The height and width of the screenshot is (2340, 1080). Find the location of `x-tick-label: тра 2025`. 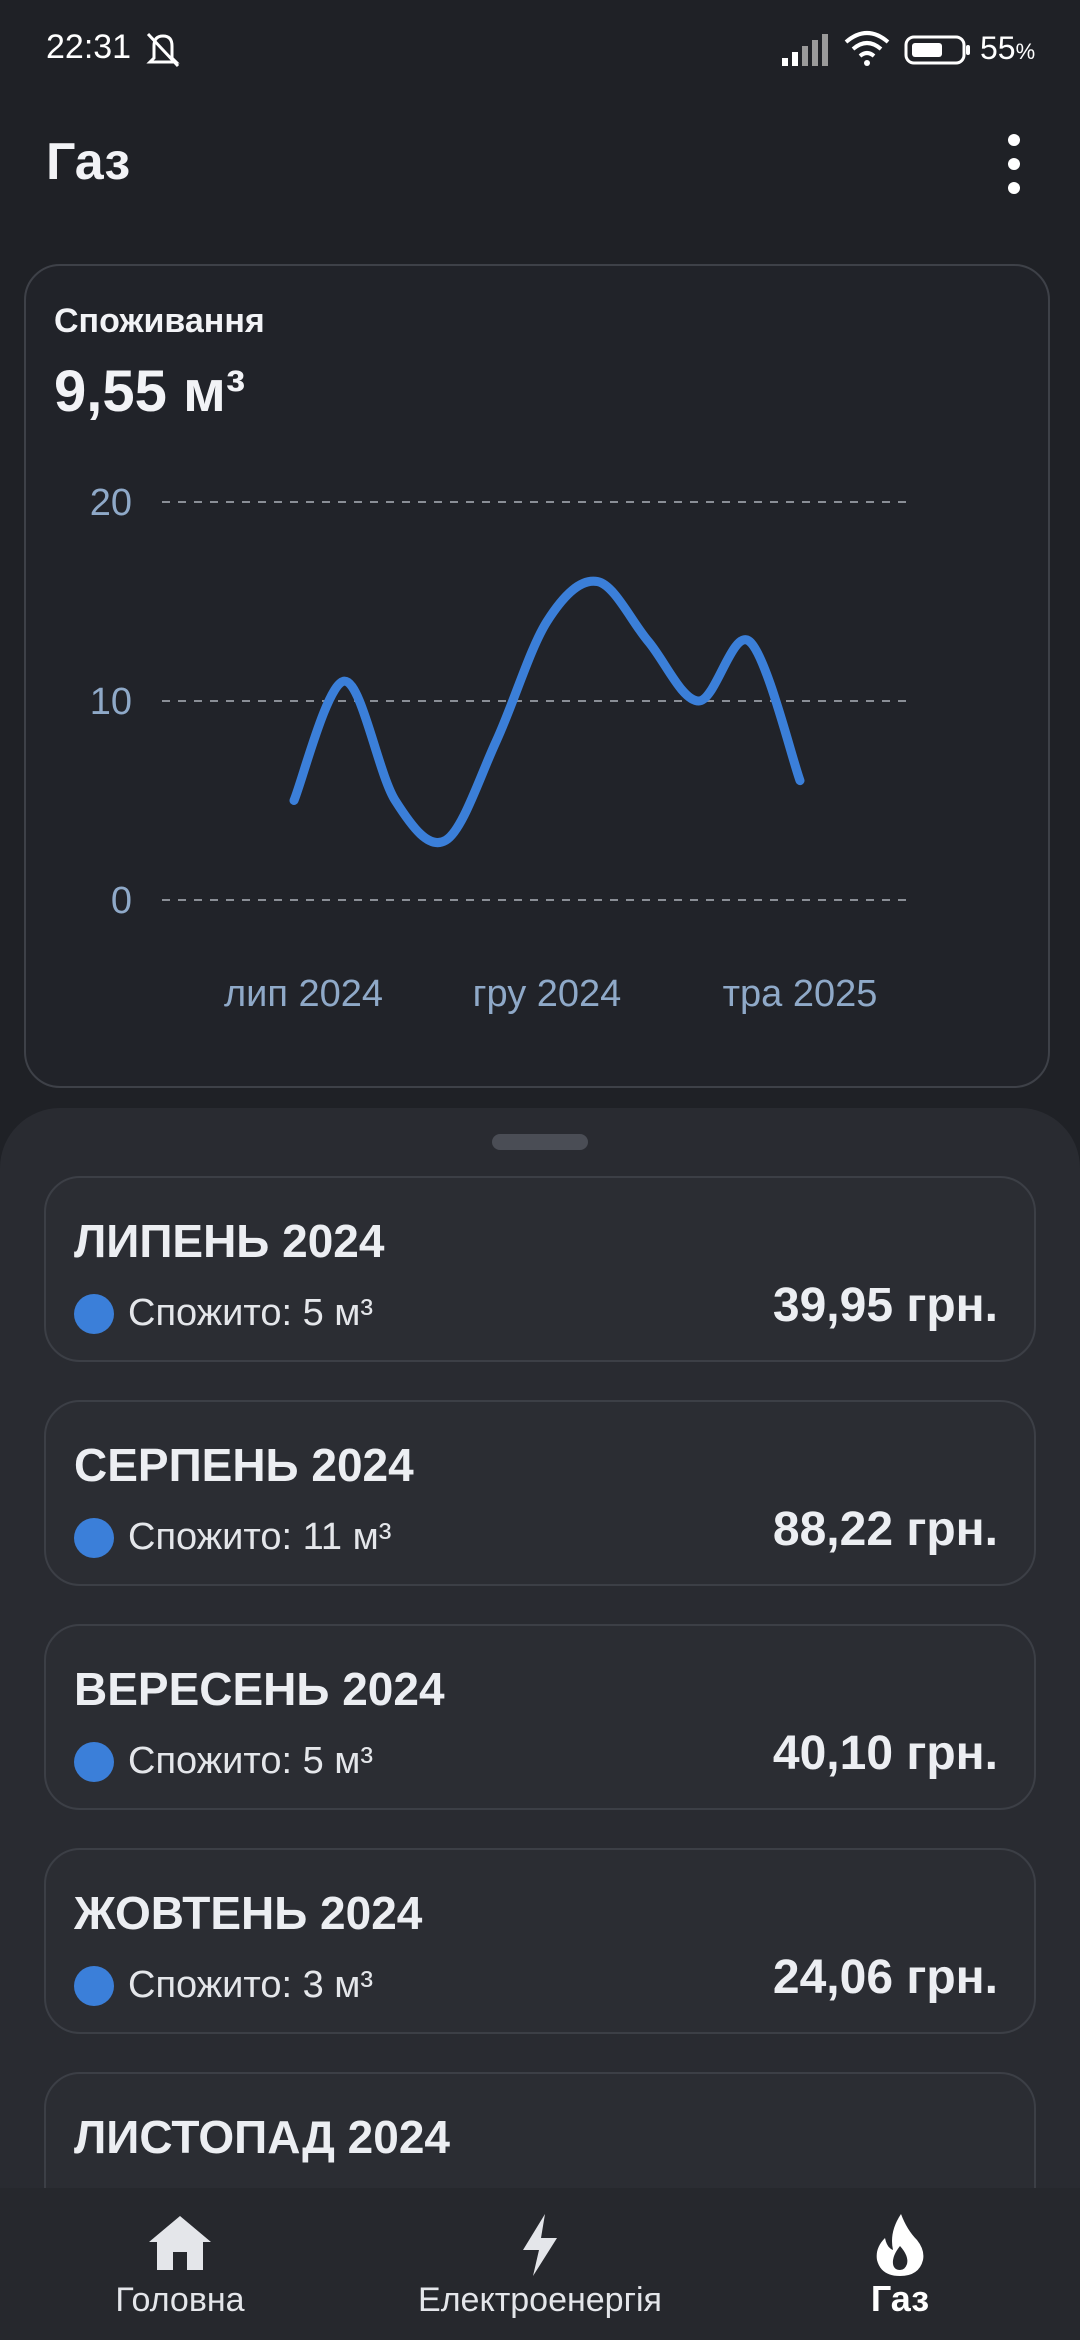

x-tick-label: тра 2025 is located at coordinates (800, 994).